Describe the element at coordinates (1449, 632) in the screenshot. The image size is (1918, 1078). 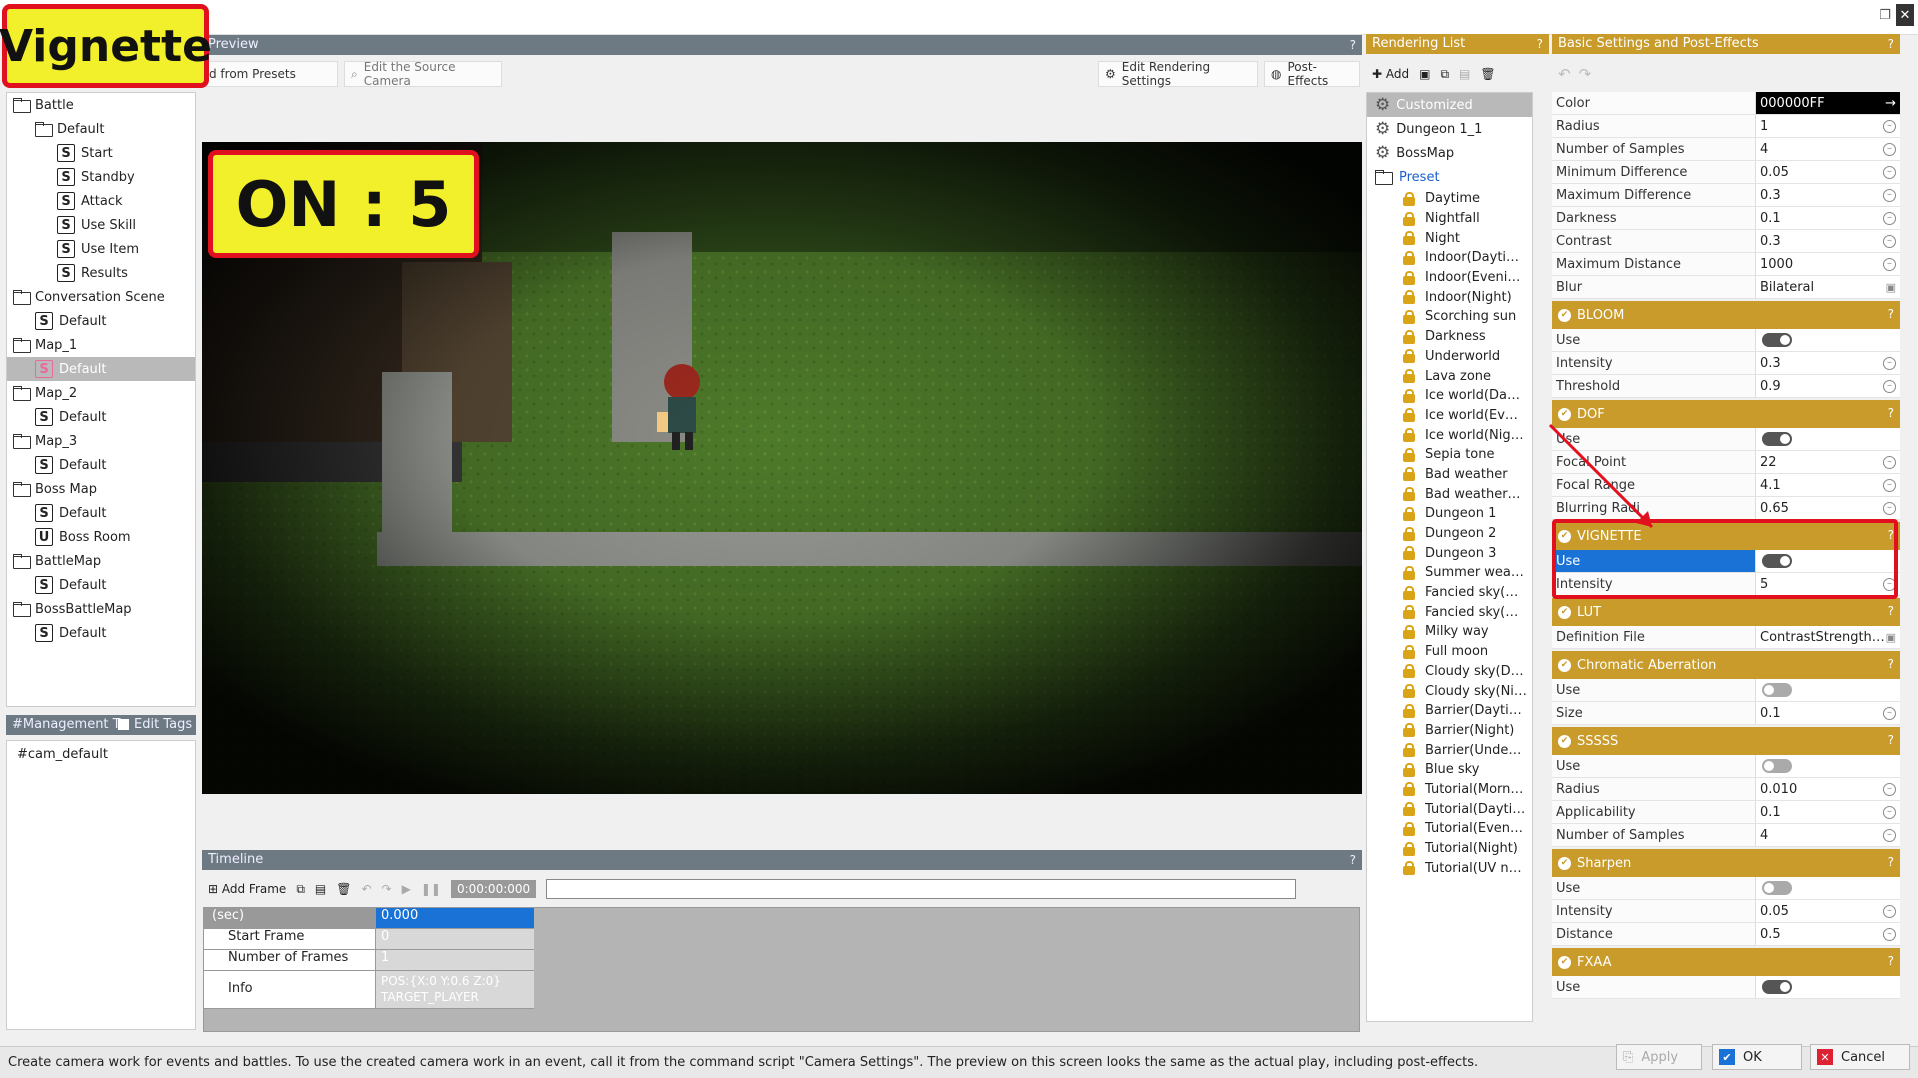
I see `preset-item: Milky way` at that location.